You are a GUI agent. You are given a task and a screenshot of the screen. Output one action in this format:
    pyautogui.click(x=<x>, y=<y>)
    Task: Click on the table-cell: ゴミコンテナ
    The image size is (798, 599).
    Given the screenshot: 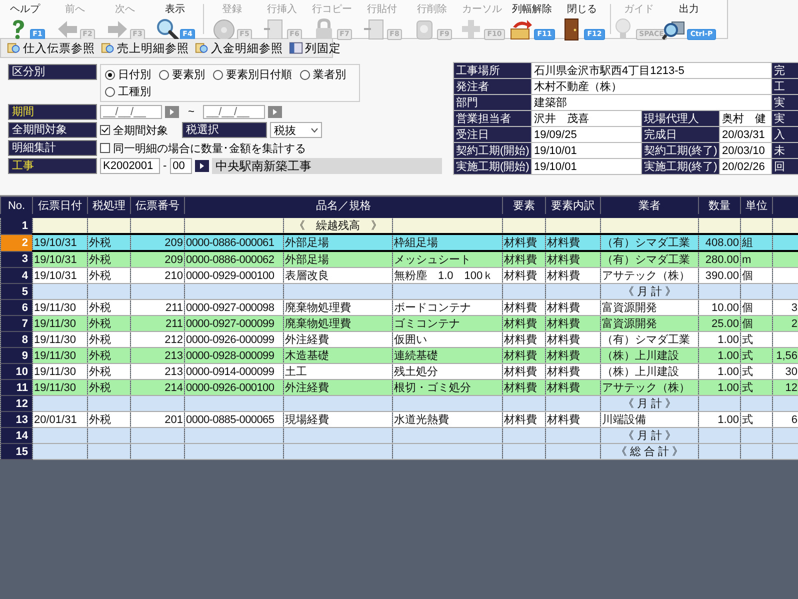 What is the action you would take?
    pyautogui.click(x=447, y=324)
    